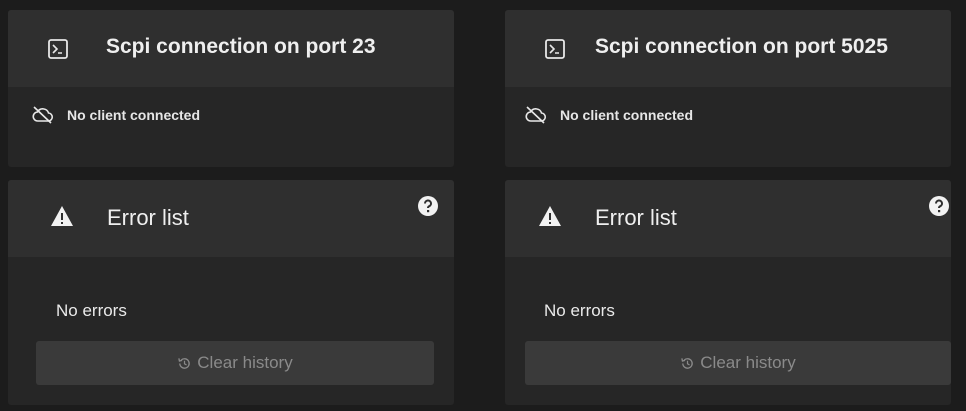 The width and height of the screenshot is (966, 411). I want to click on connection-card-header: Scpi connection on port 5025, so click(728, 48).